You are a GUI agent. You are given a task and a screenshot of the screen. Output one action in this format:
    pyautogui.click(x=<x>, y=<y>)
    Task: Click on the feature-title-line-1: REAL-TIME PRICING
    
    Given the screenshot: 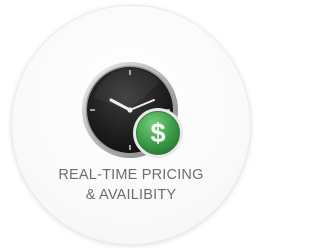 What is the action you would take?
    pyautogui.click(x=131, y=175)
    